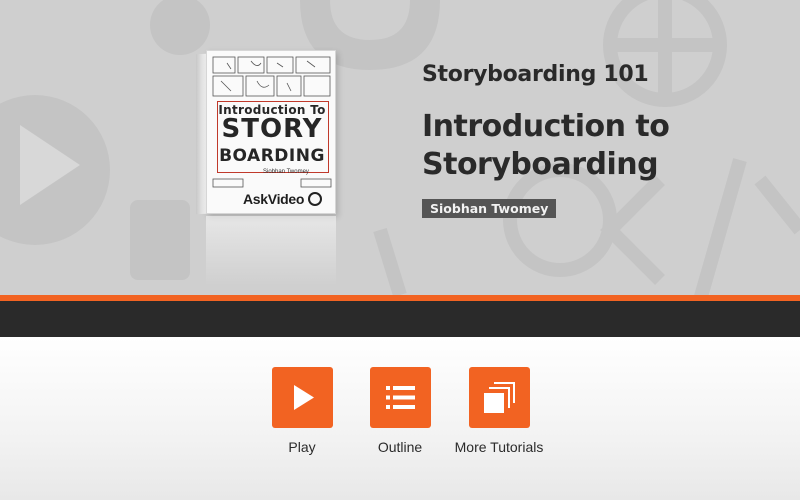 This screenshot has width=800, height=500. Describe the element at coordinates (400, 447) in the screenshot. I see `outline-label: Outline` at that location.